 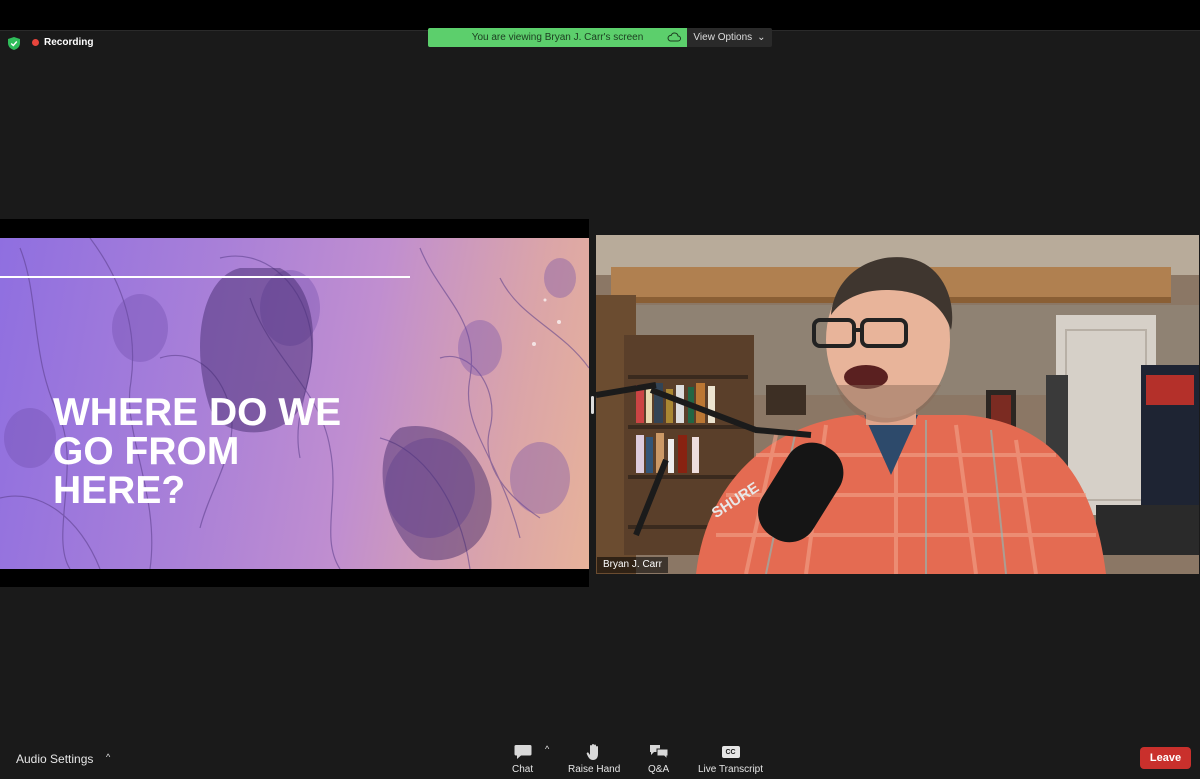 I want to click on recording-indicator: Recording, so click(x=62, y=42).